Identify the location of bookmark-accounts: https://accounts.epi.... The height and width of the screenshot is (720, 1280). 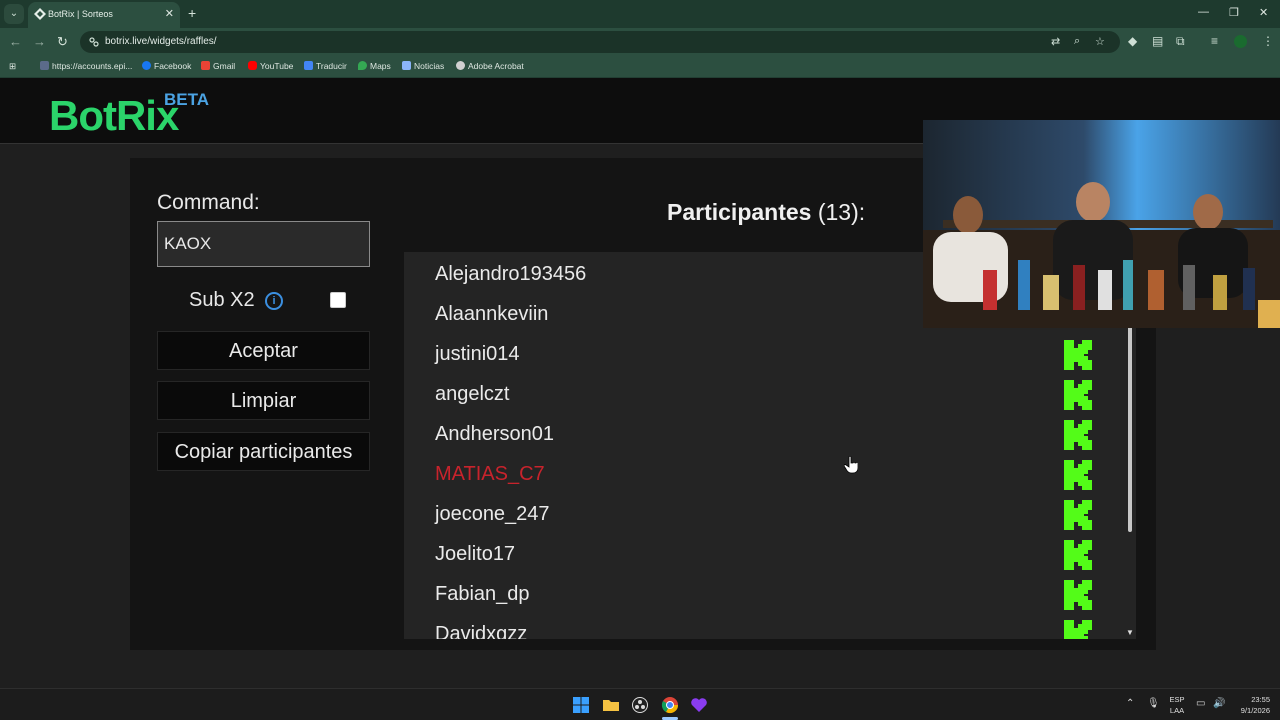
(86, 66).